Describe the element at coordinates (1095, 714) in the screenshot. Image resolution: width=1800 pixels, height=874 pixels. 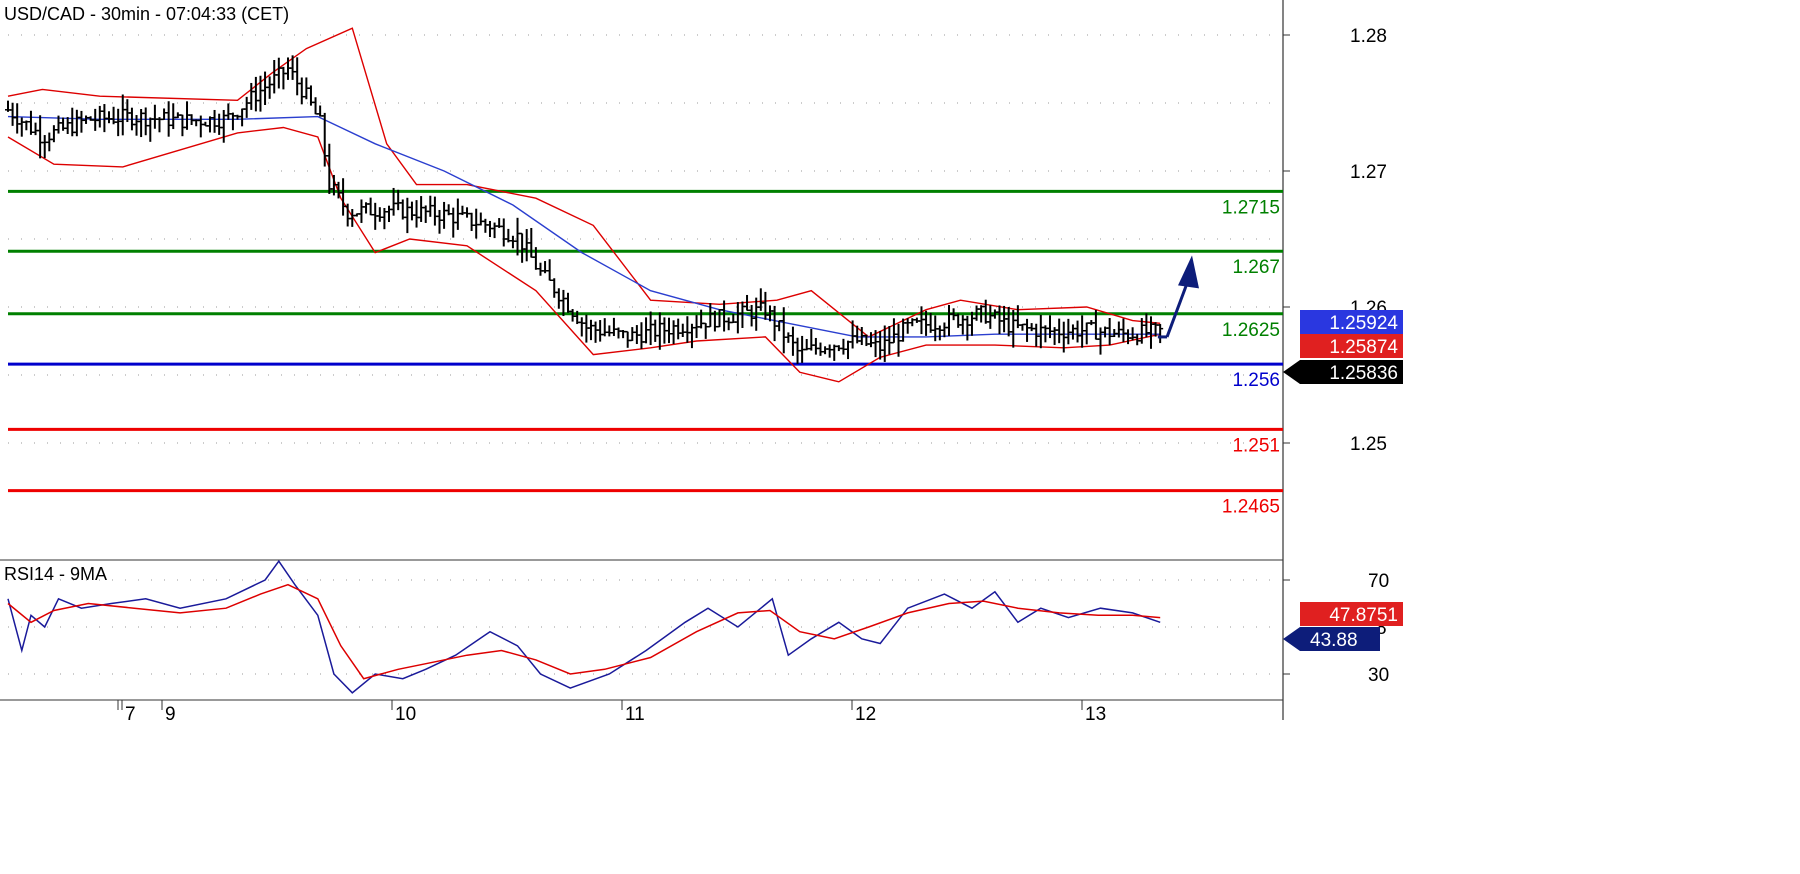
I see `x-tick-label: 13` at that location.